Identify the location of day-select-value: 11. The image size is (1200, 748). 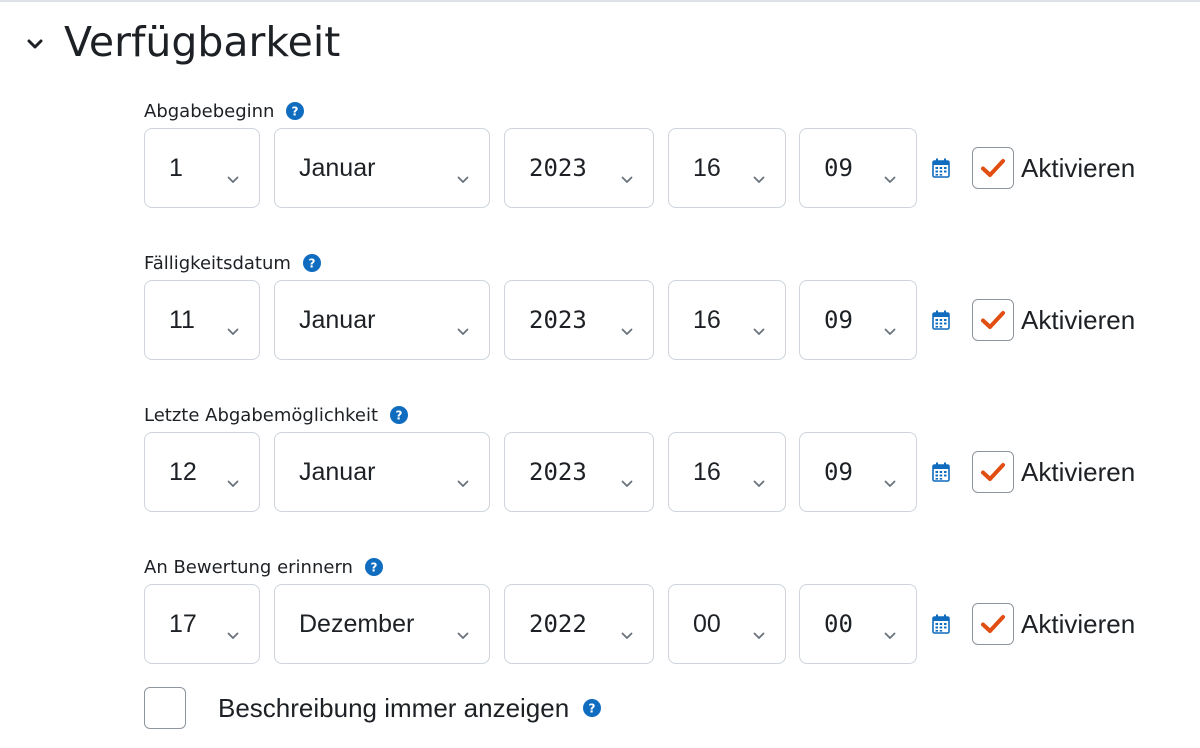
(182, 319).